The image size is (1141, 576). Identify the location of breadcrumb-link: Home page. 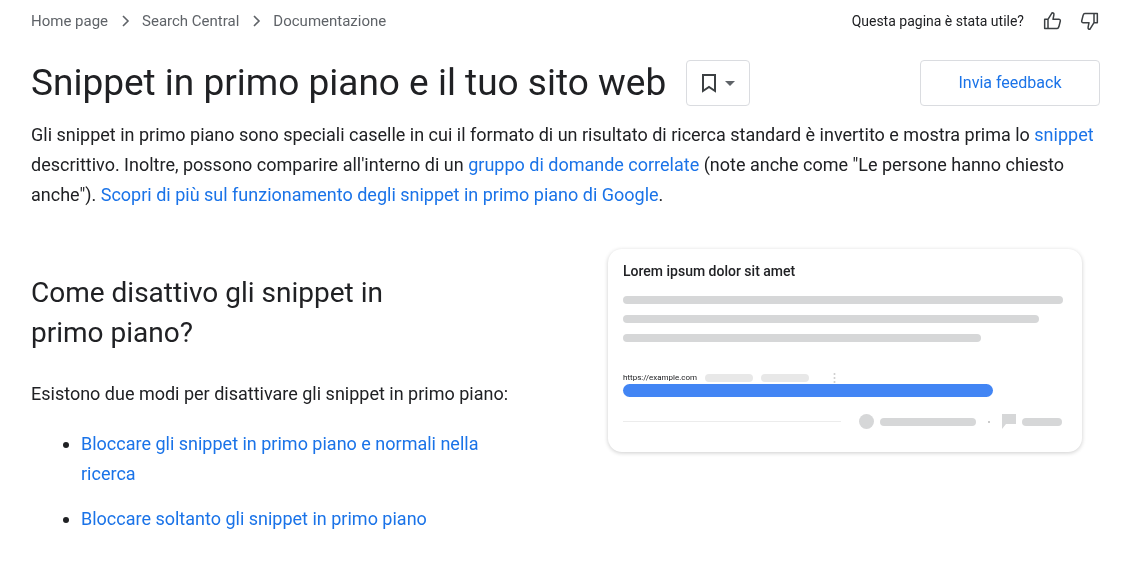
(70, 21).